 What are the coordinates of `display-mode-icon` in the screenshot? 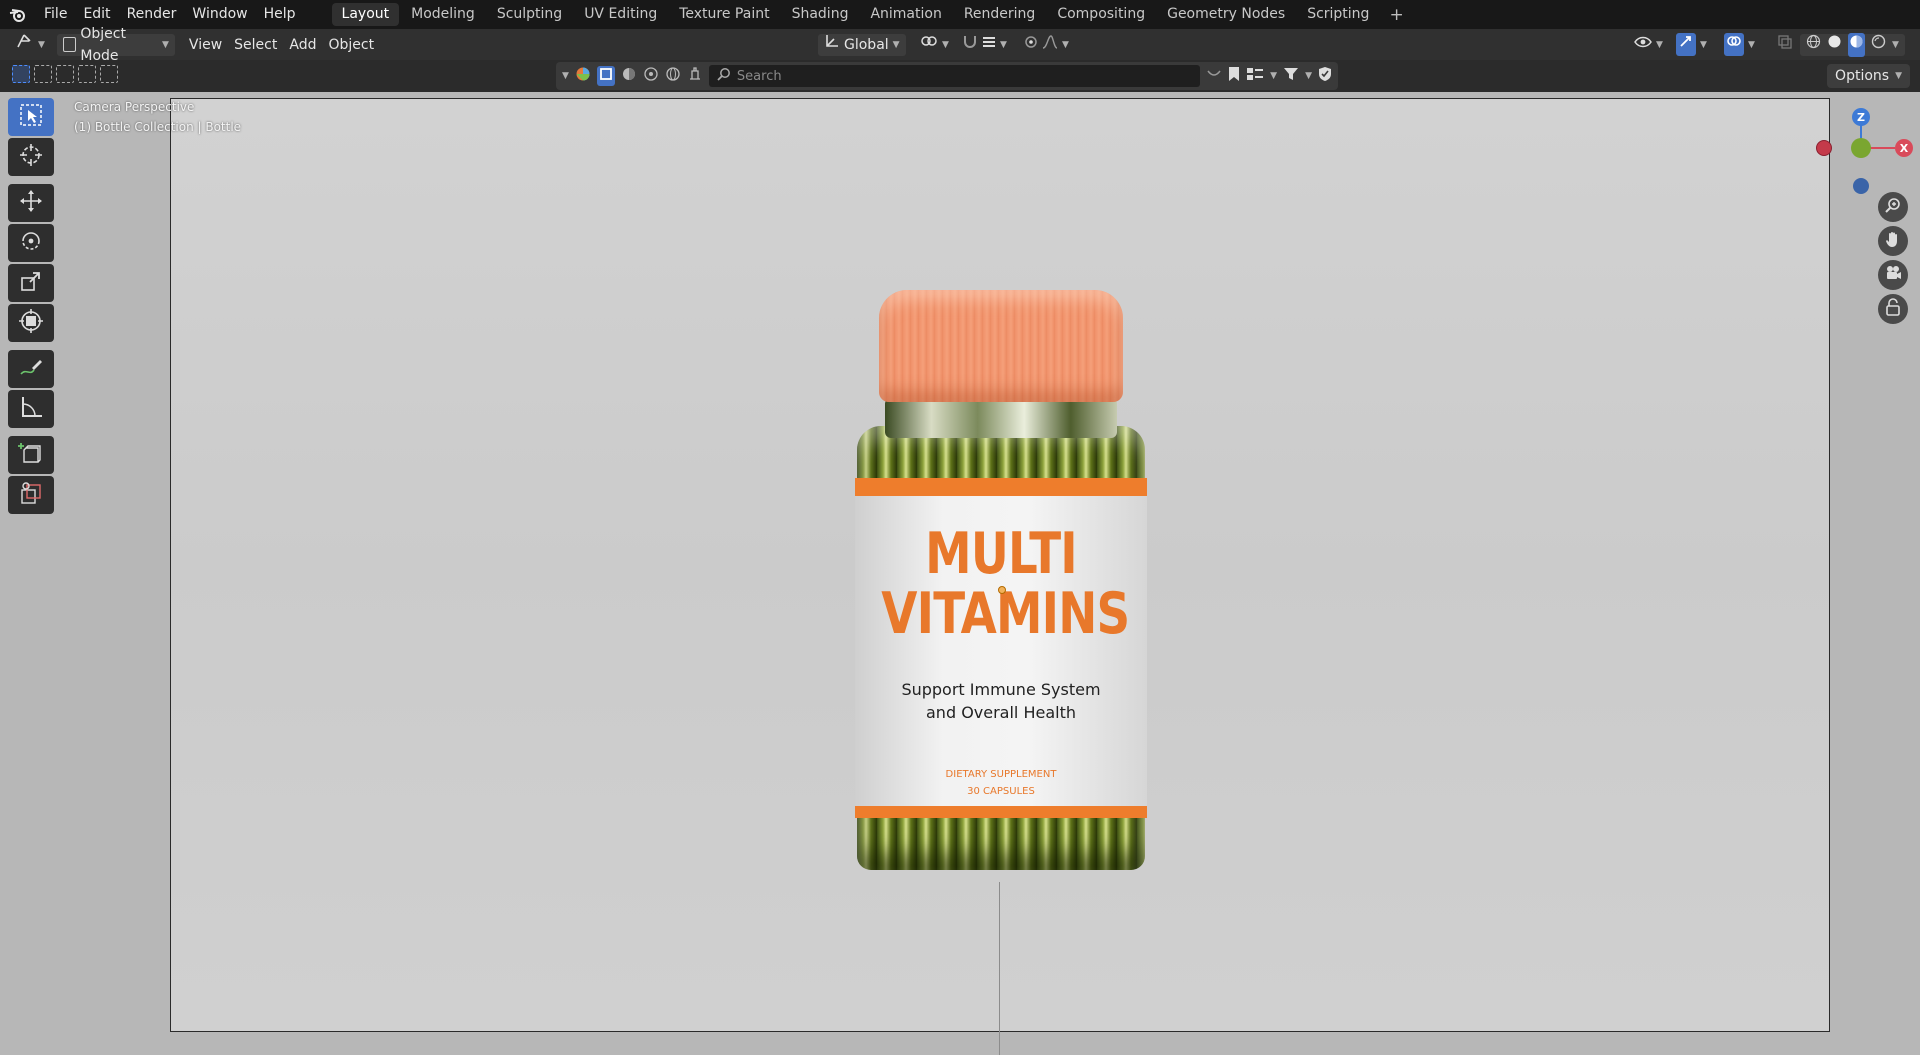 It's located at (1255, 76).